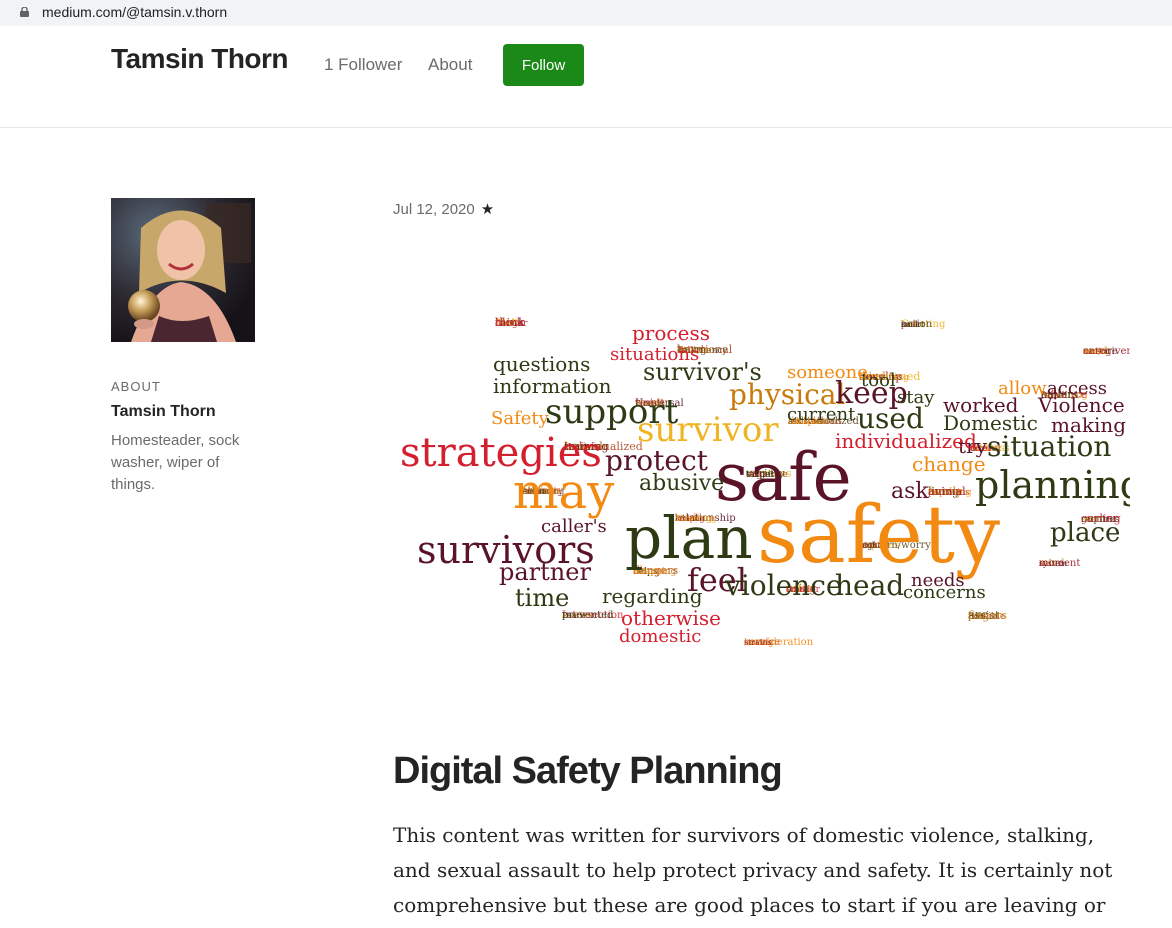  What do you see at coordinates (542, 598) in the screenshot?
I see `word-cloud-word: time` at bounding box center [542, 598].